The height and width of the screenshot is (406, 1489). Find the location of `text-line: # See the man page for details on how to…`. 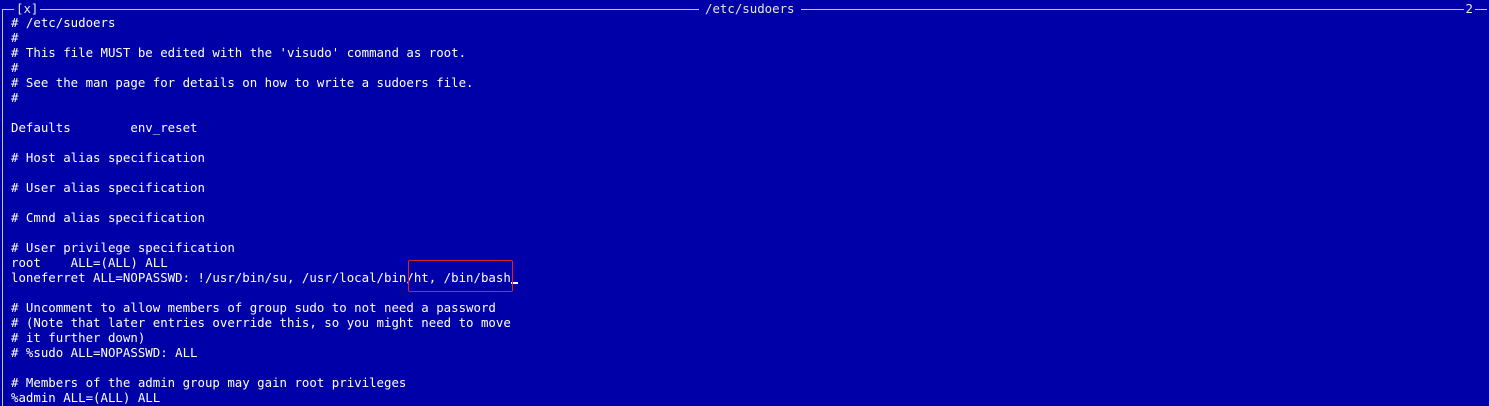

text-line: # See the man page for details on how to… is located at coordinates (748, 82).